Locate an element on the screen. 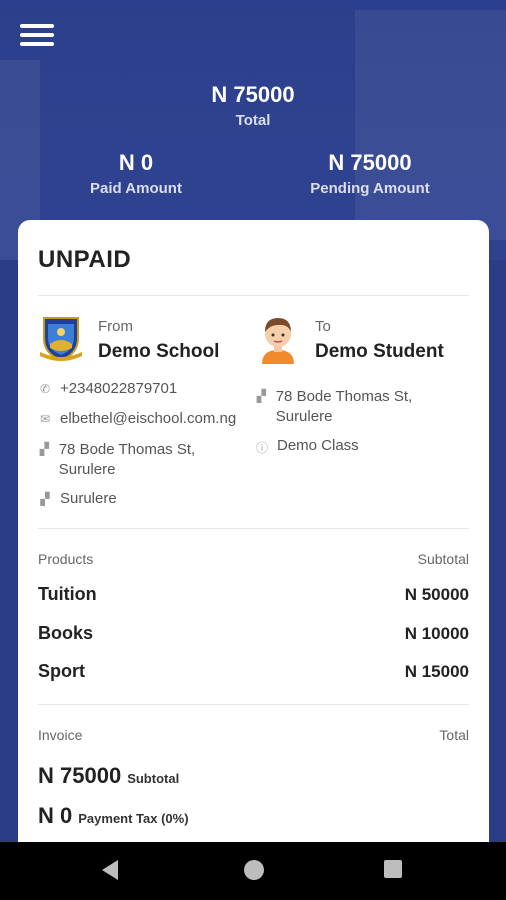 This screenshot has height=900, width=506. home-icon is located at coordinates (254, 870).